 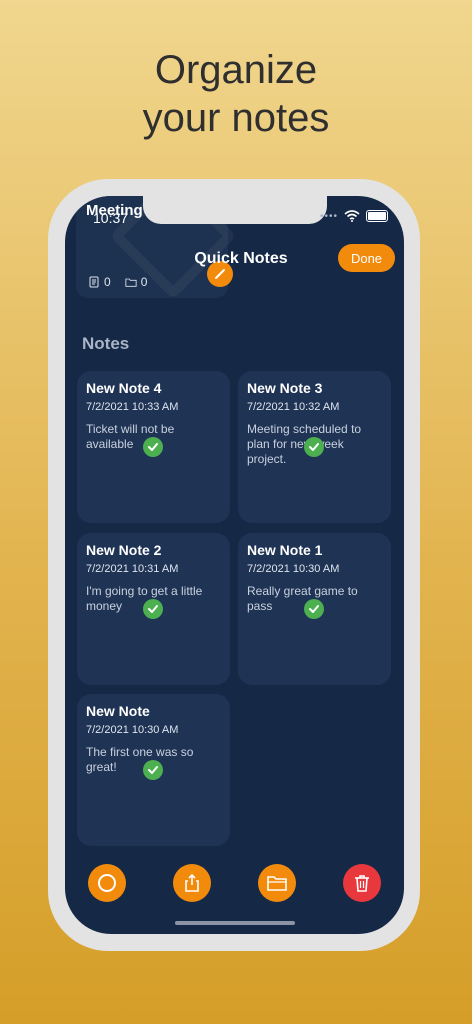 What do you see at coordinates (107, 282) in the screenshot?
I see `notes-count: 0` at bounding box center [107, 282].